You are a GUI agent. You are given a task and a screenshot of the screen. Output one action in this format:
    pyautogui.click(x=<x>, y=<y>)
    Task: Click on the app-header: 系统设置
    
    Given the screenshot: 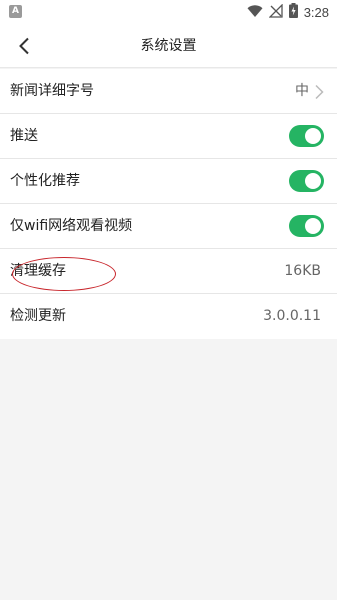 What is the action you would take?
    pyautogui.click(x=168, y=46)
    